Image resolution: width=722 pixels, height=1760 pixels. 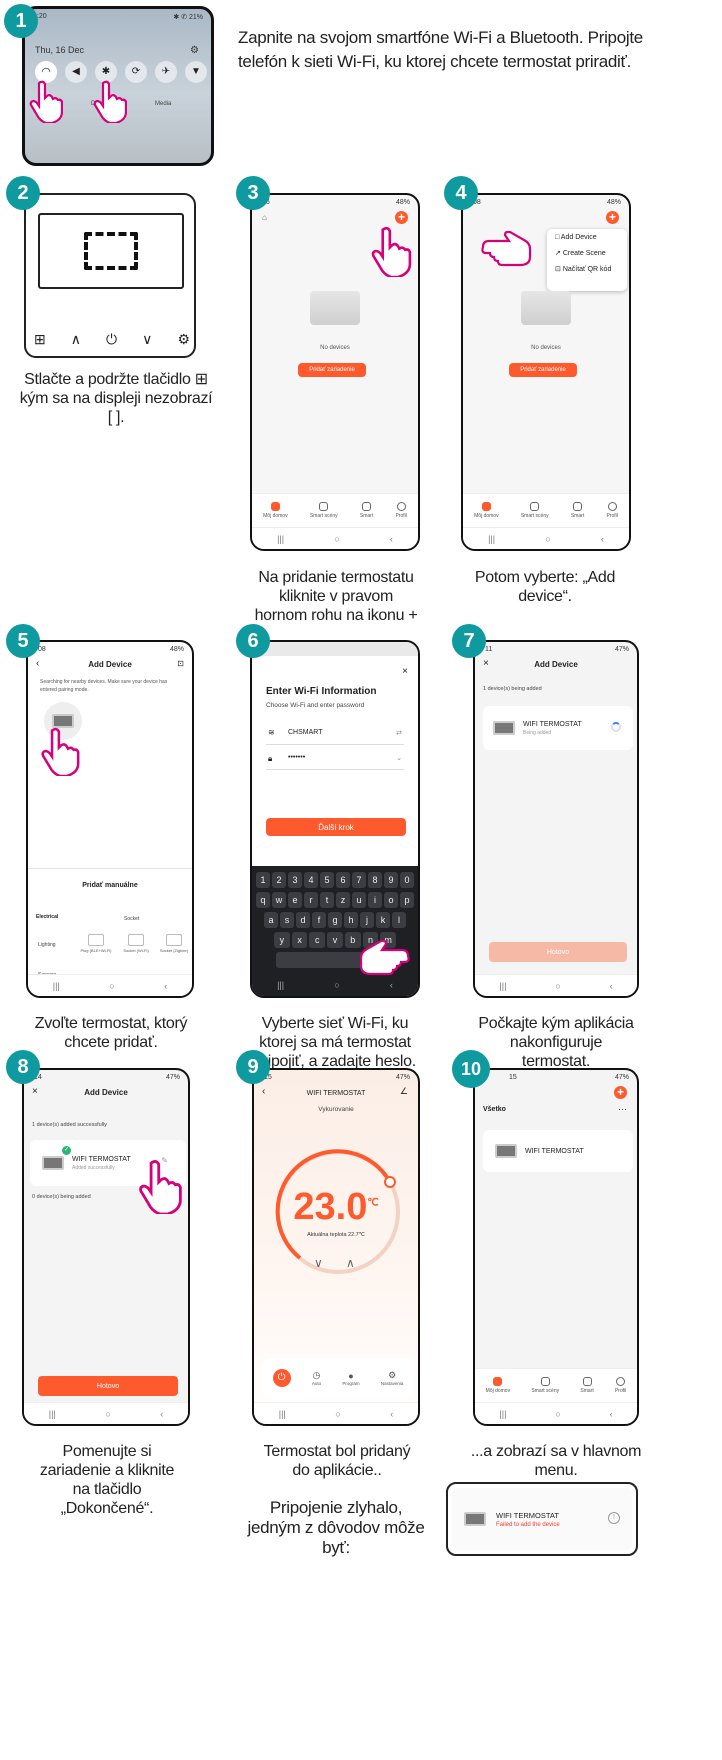 I want to click on key-u: u, so click(x=359, y=900).